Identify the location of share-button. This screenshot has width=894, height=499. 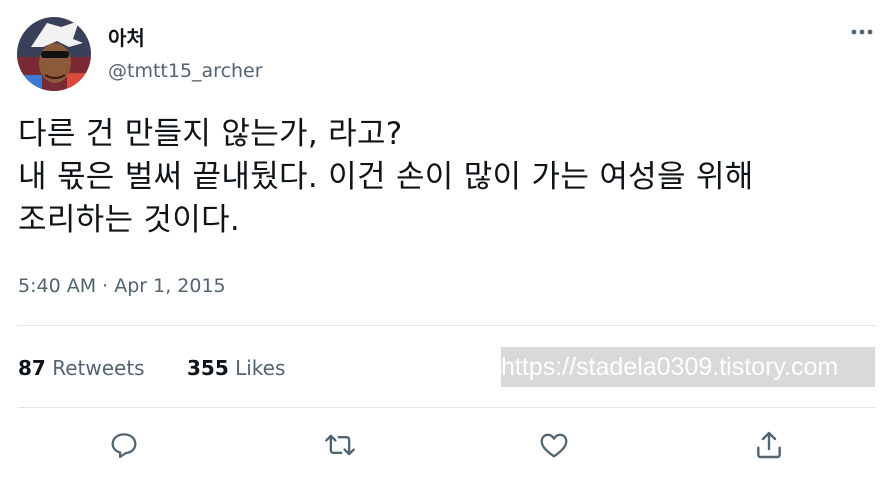
(769, 445).